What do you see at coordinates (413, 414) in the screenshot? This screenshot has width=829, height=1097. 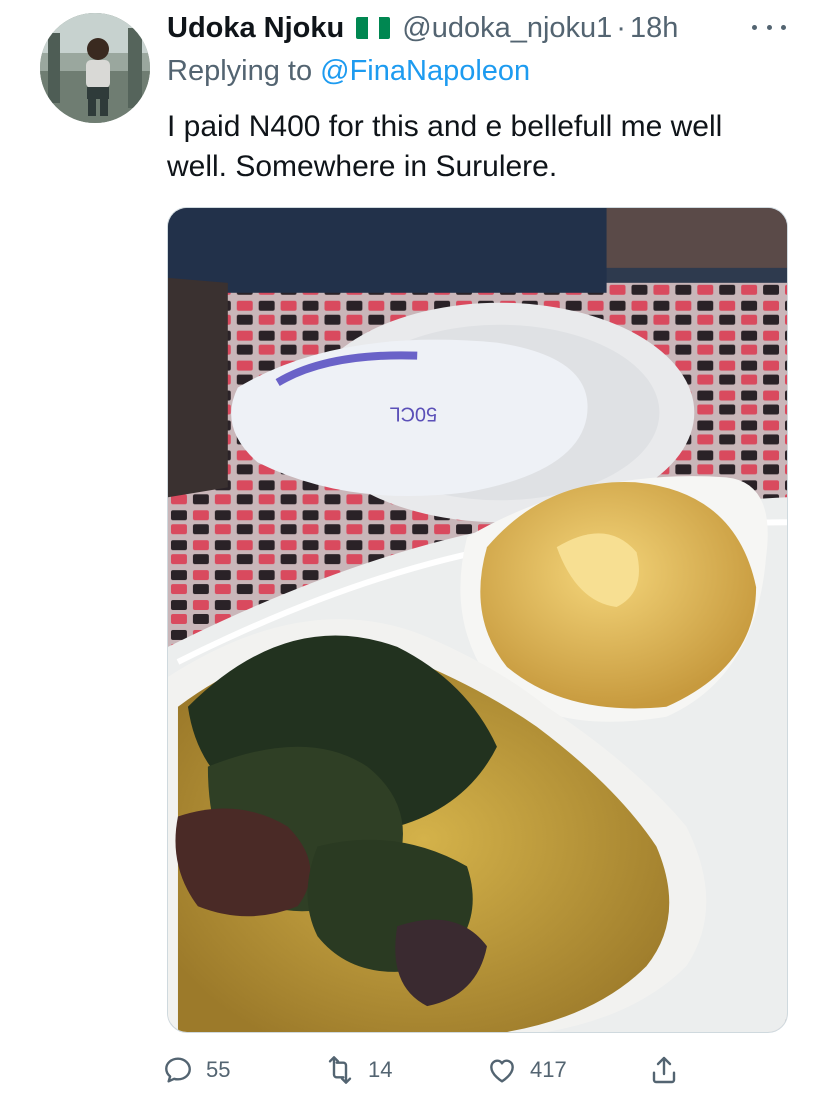 I see `sachet-label: 50CL` at bounding box center [413, 414].